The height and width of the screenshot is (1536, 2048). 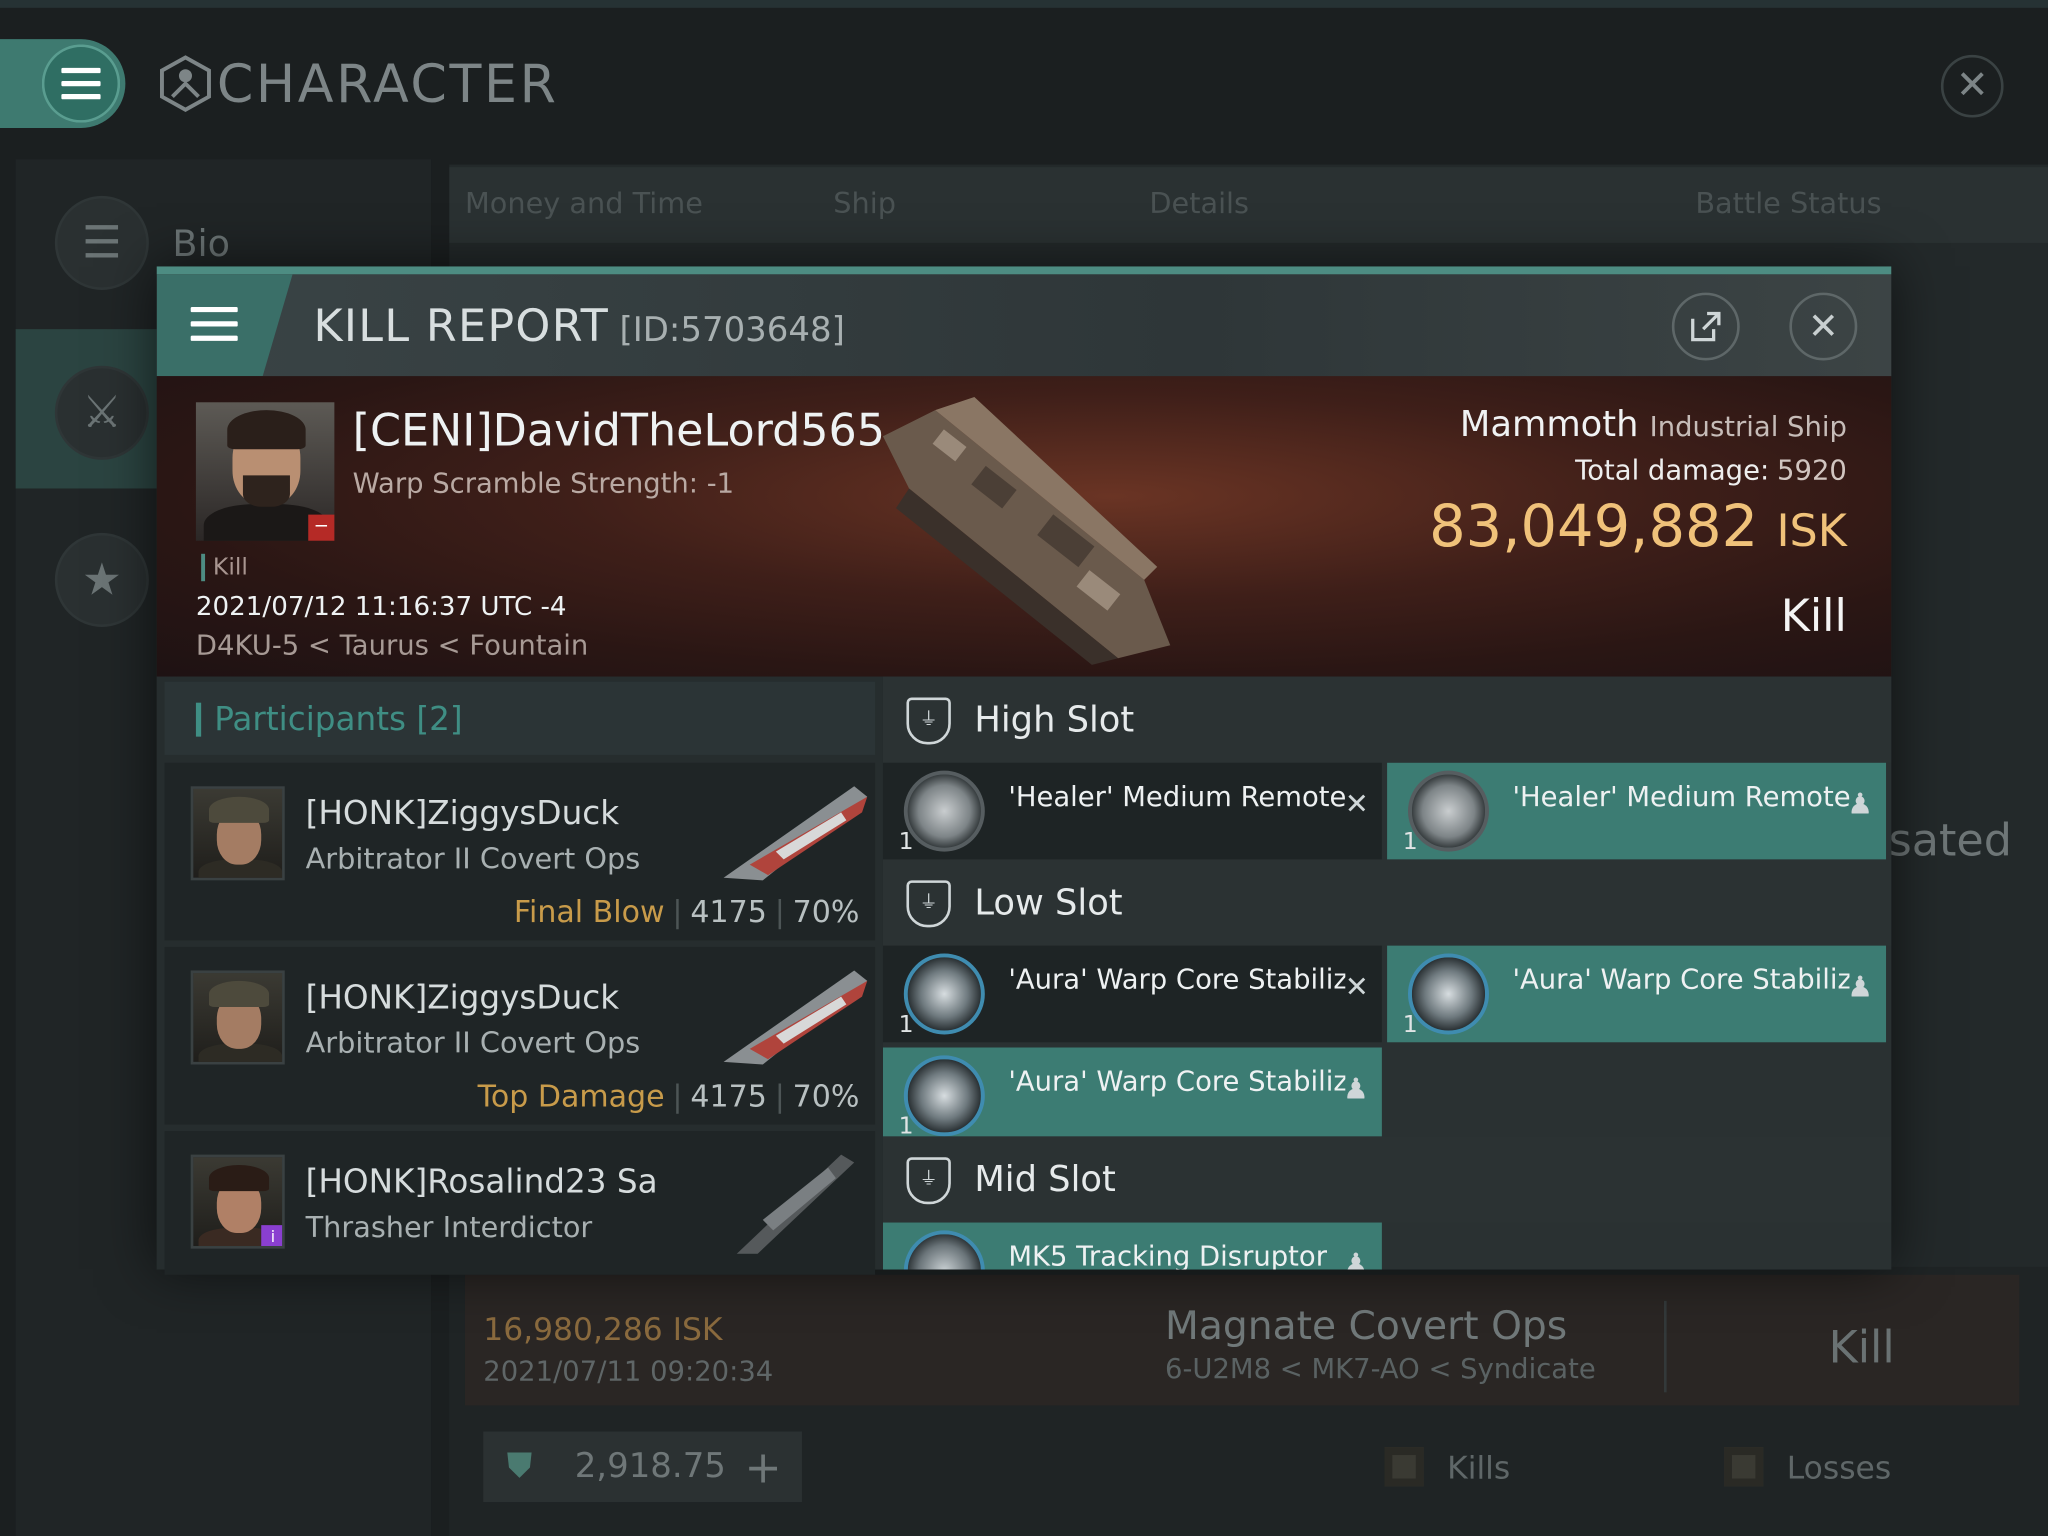 What do you see at coordinates (237, 1017) in the screenshot?
I see `avatar` at bounding box center [237, 1017].